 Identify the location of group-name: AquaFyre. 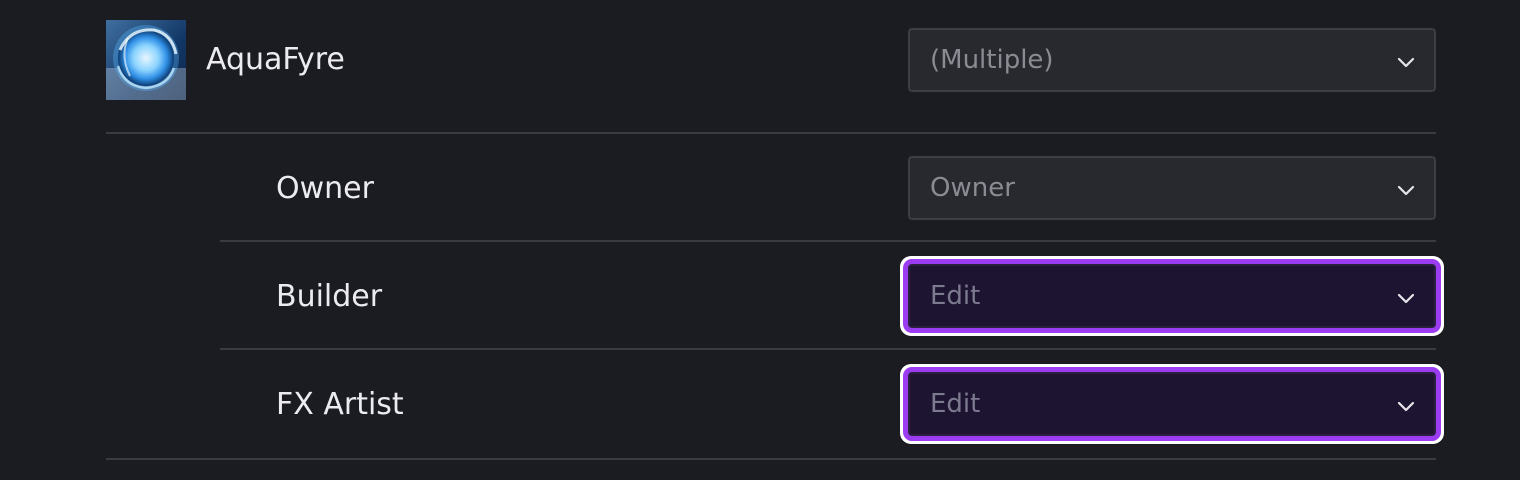
(275, 59).